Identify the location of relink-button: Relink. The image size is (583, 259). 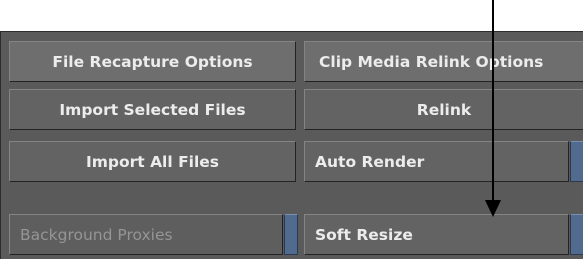
(443, 109).